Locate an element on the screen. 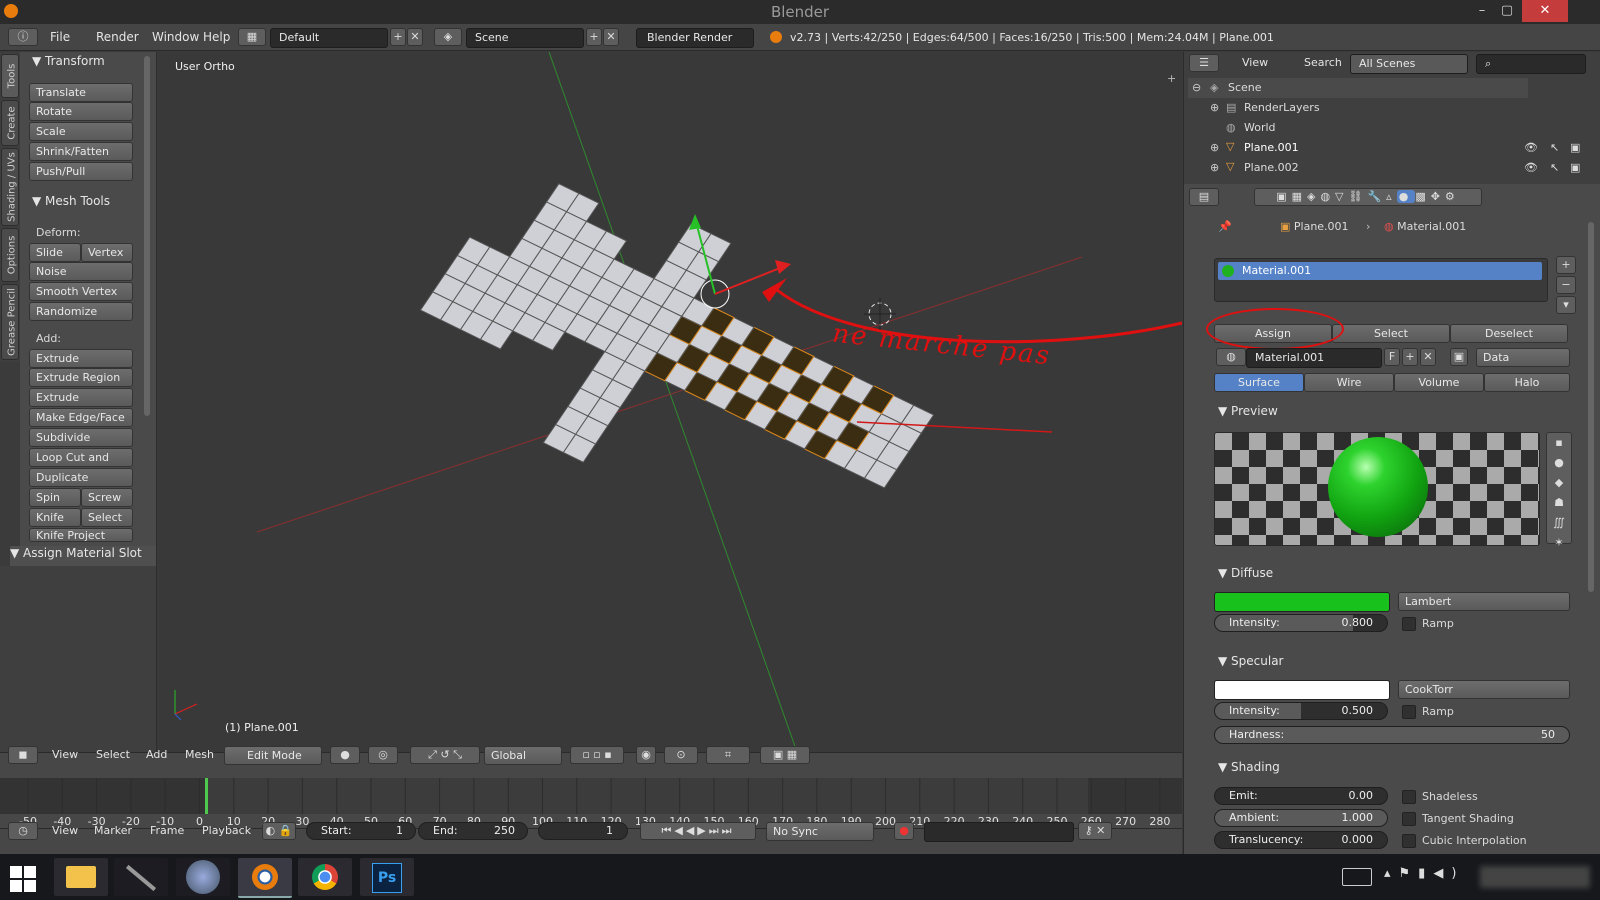  keyframe-insert-icon: ⚷ ✕ is located at coordinates (1095, 831).